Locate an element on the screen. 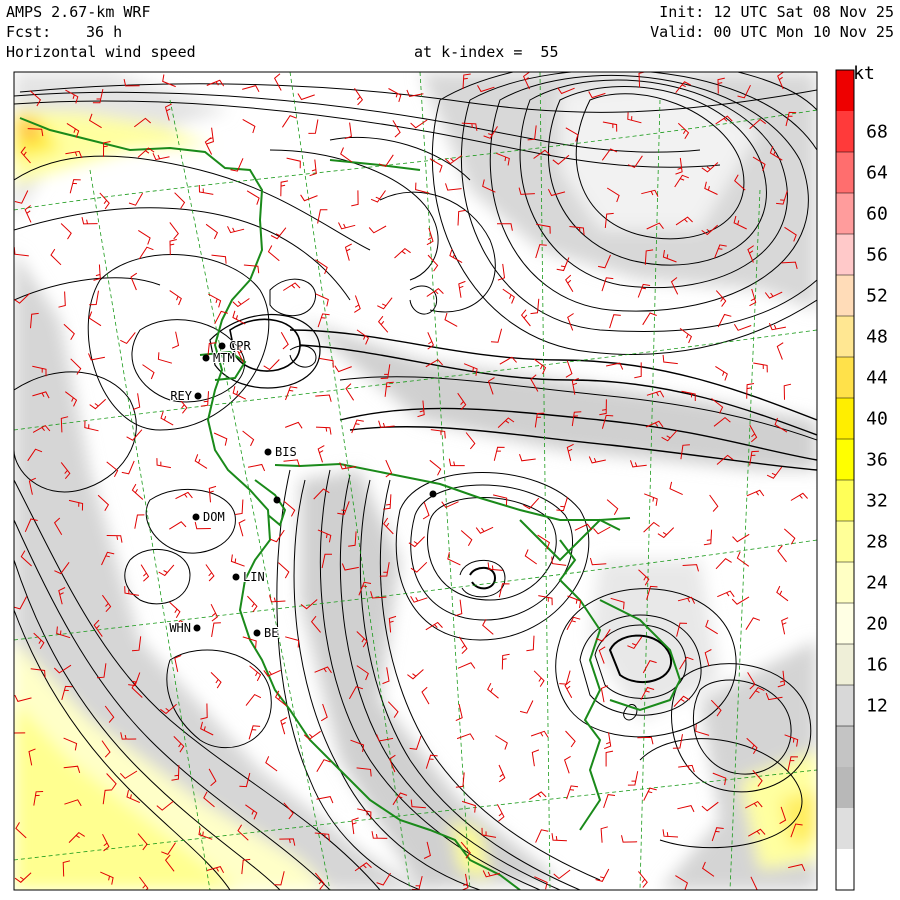  station-label: WHN is located at coordinates (180, 628).